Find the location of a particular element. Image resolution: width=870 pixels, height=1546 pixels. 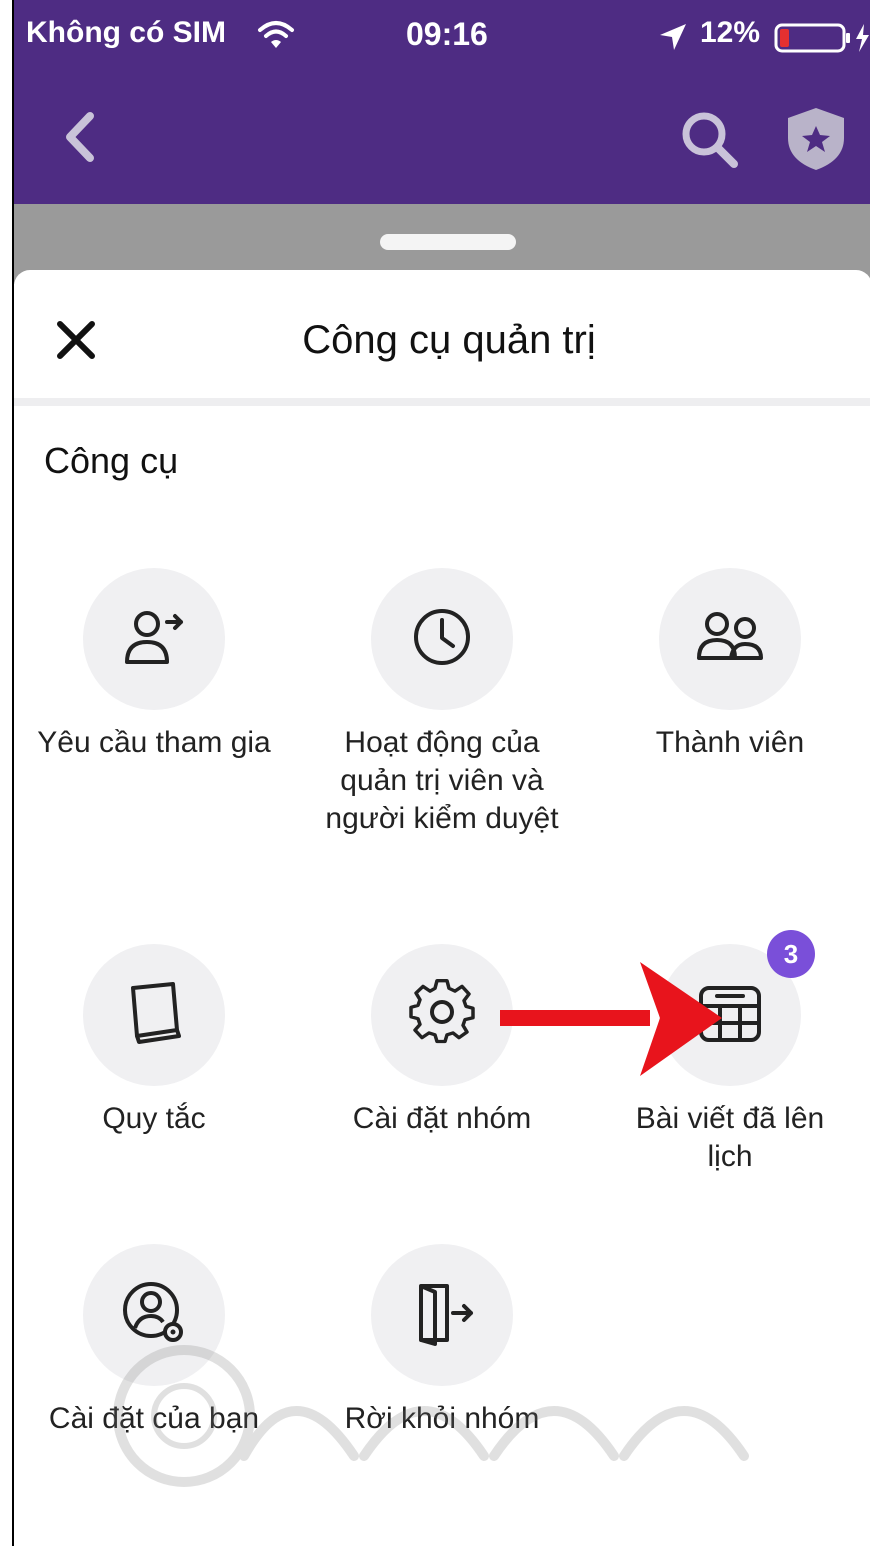

gear-icon is located at coordinates (442, 1015).